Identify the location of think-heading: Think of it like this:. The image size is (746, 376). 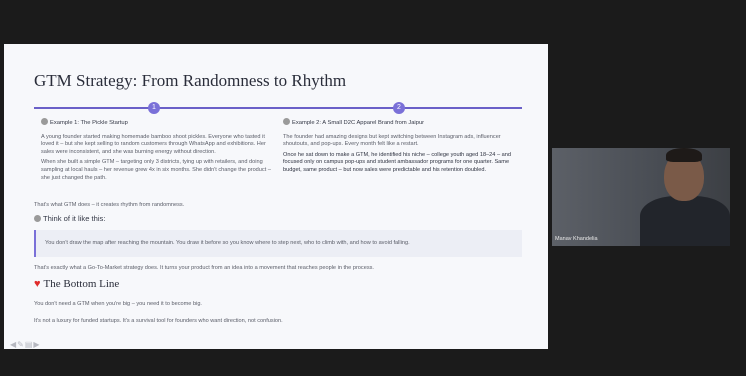
(69, 218).